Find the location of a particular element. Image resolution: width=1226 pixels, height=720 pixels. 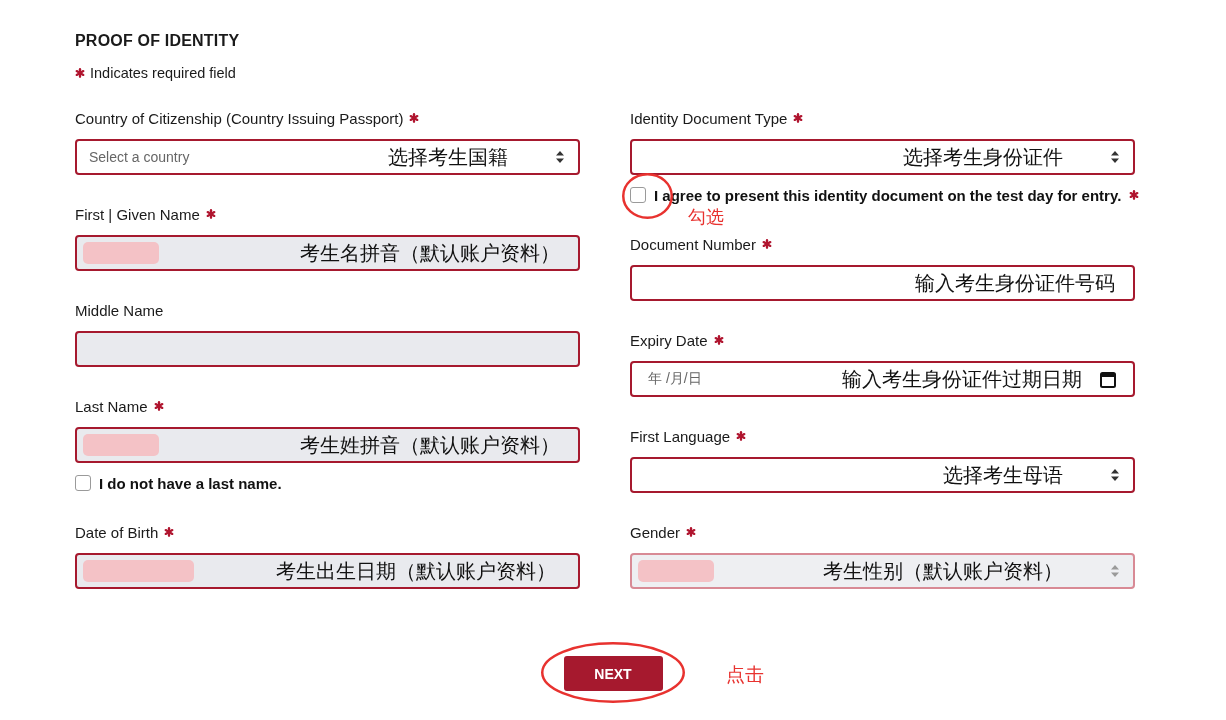

annotation-text: 选择考生国籍 is located at coordinates (448, 157).